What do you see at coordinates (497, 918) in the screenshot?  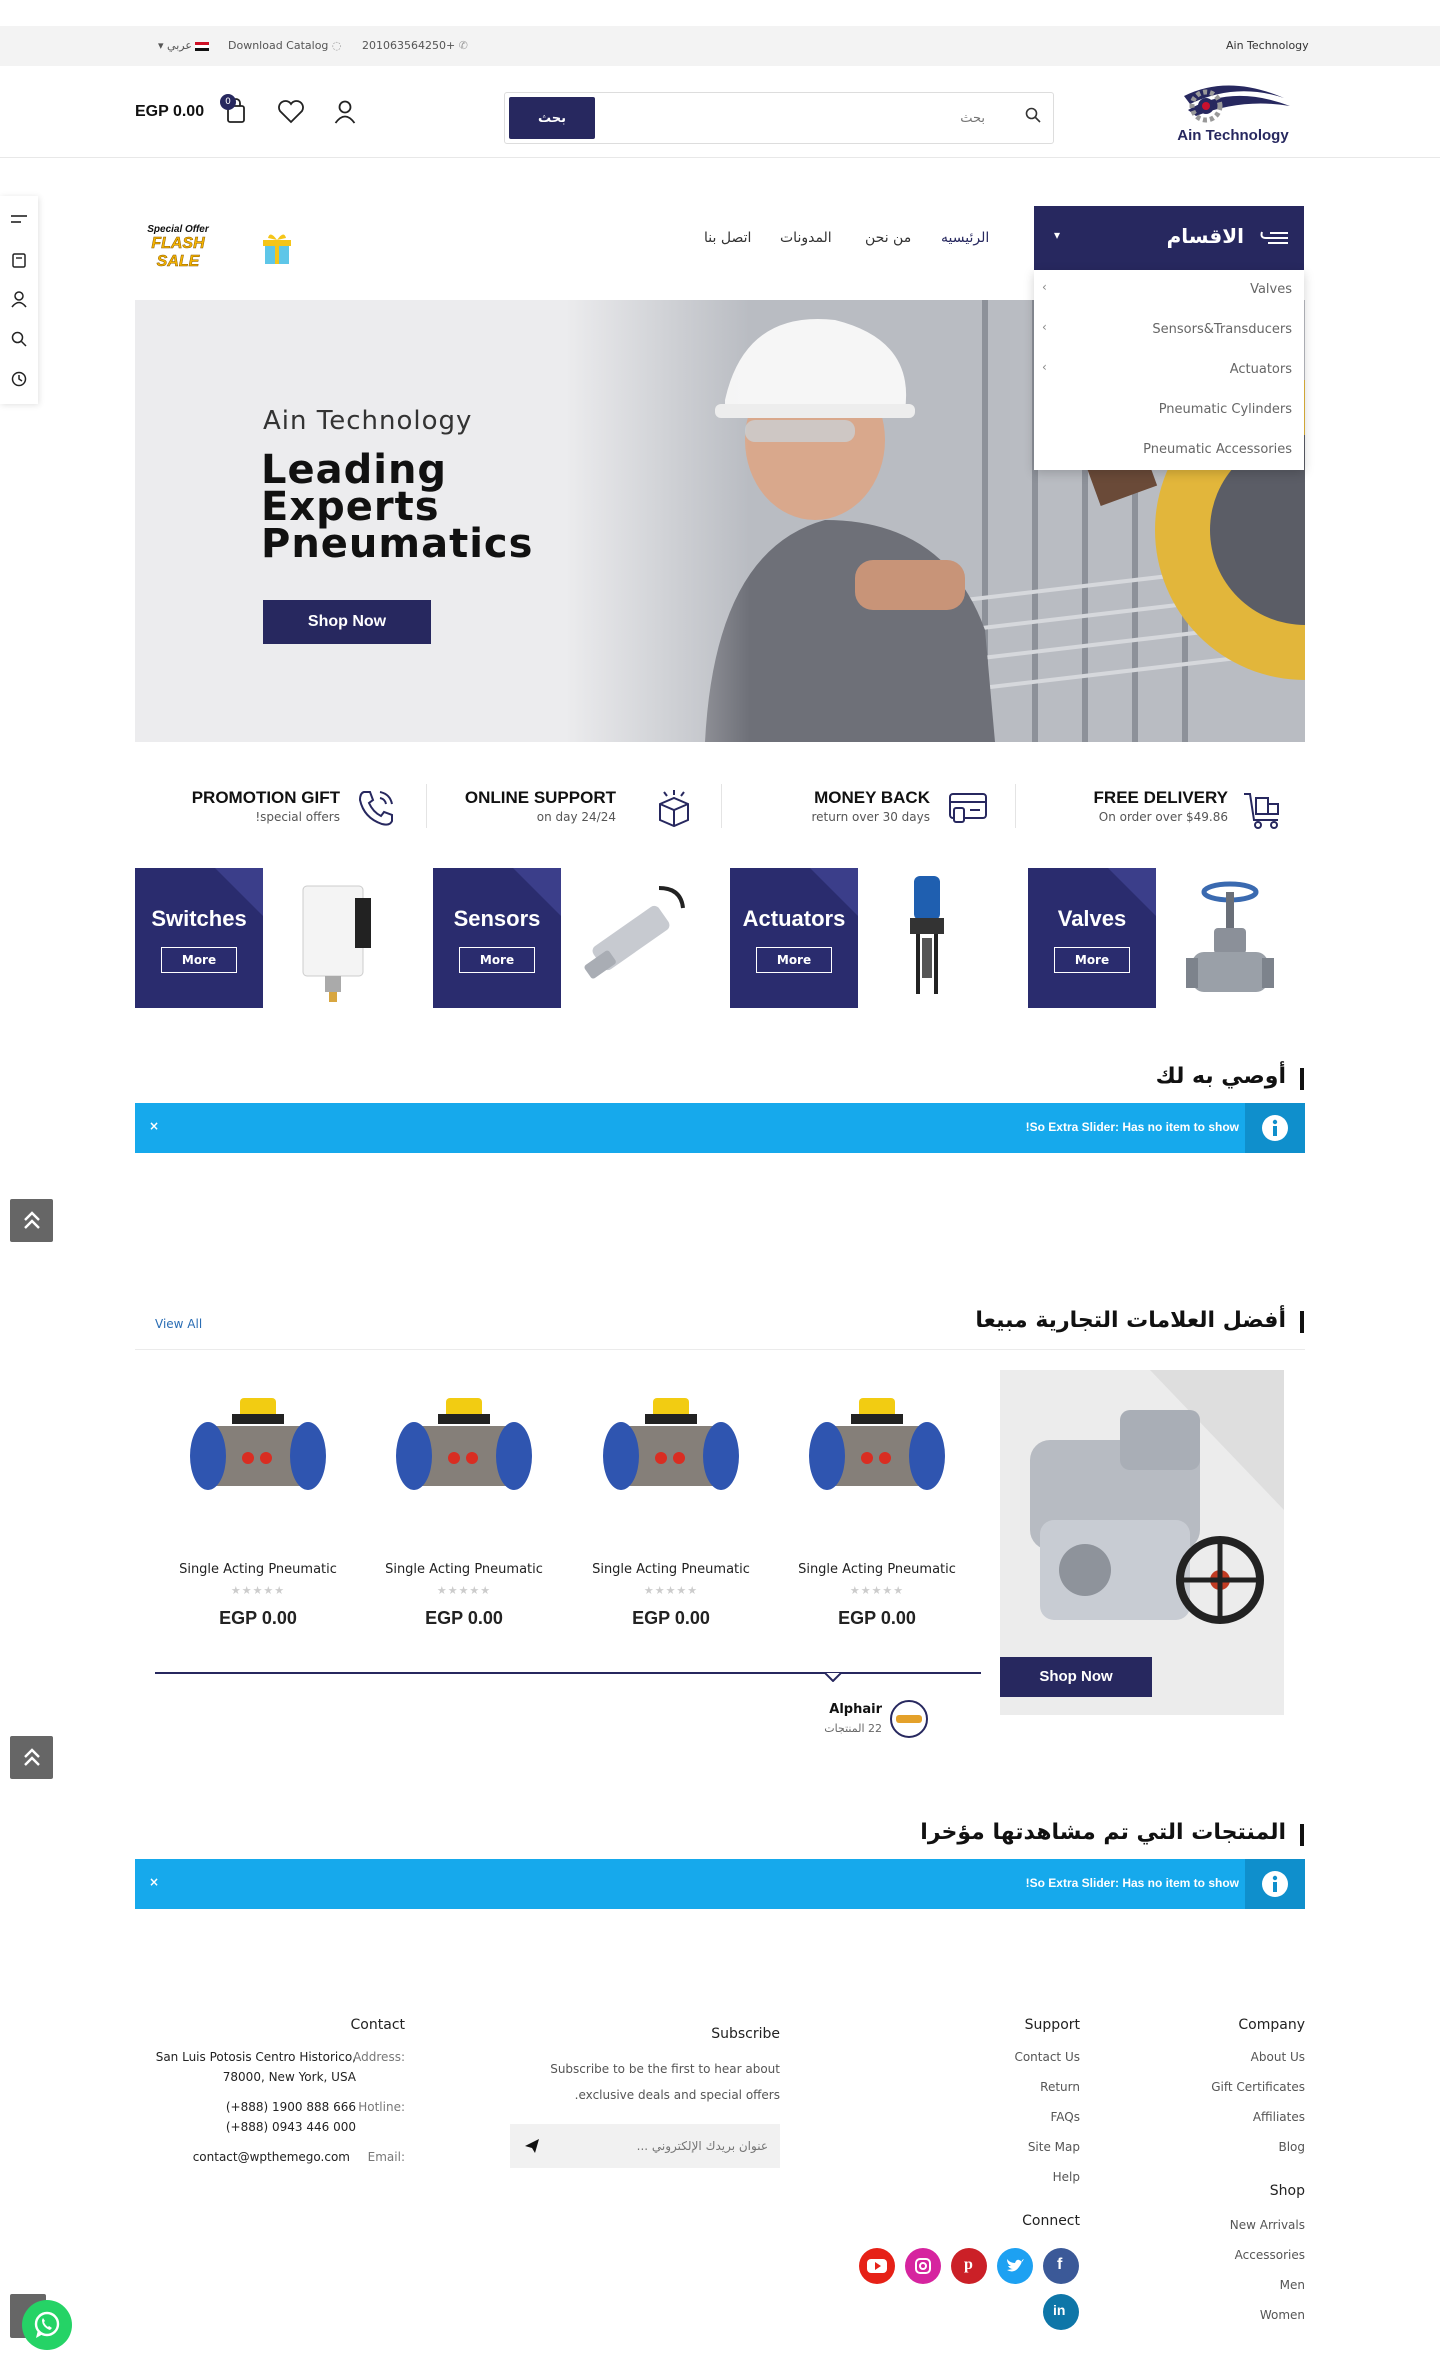 I see `category-banner-title: Sensors` at bounding box center [497, 918].